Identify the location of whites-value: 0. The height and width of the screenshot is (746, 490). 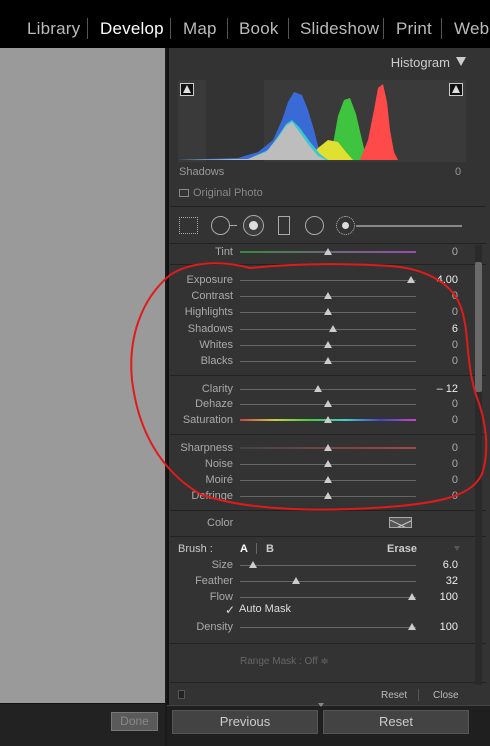
(443, 345).